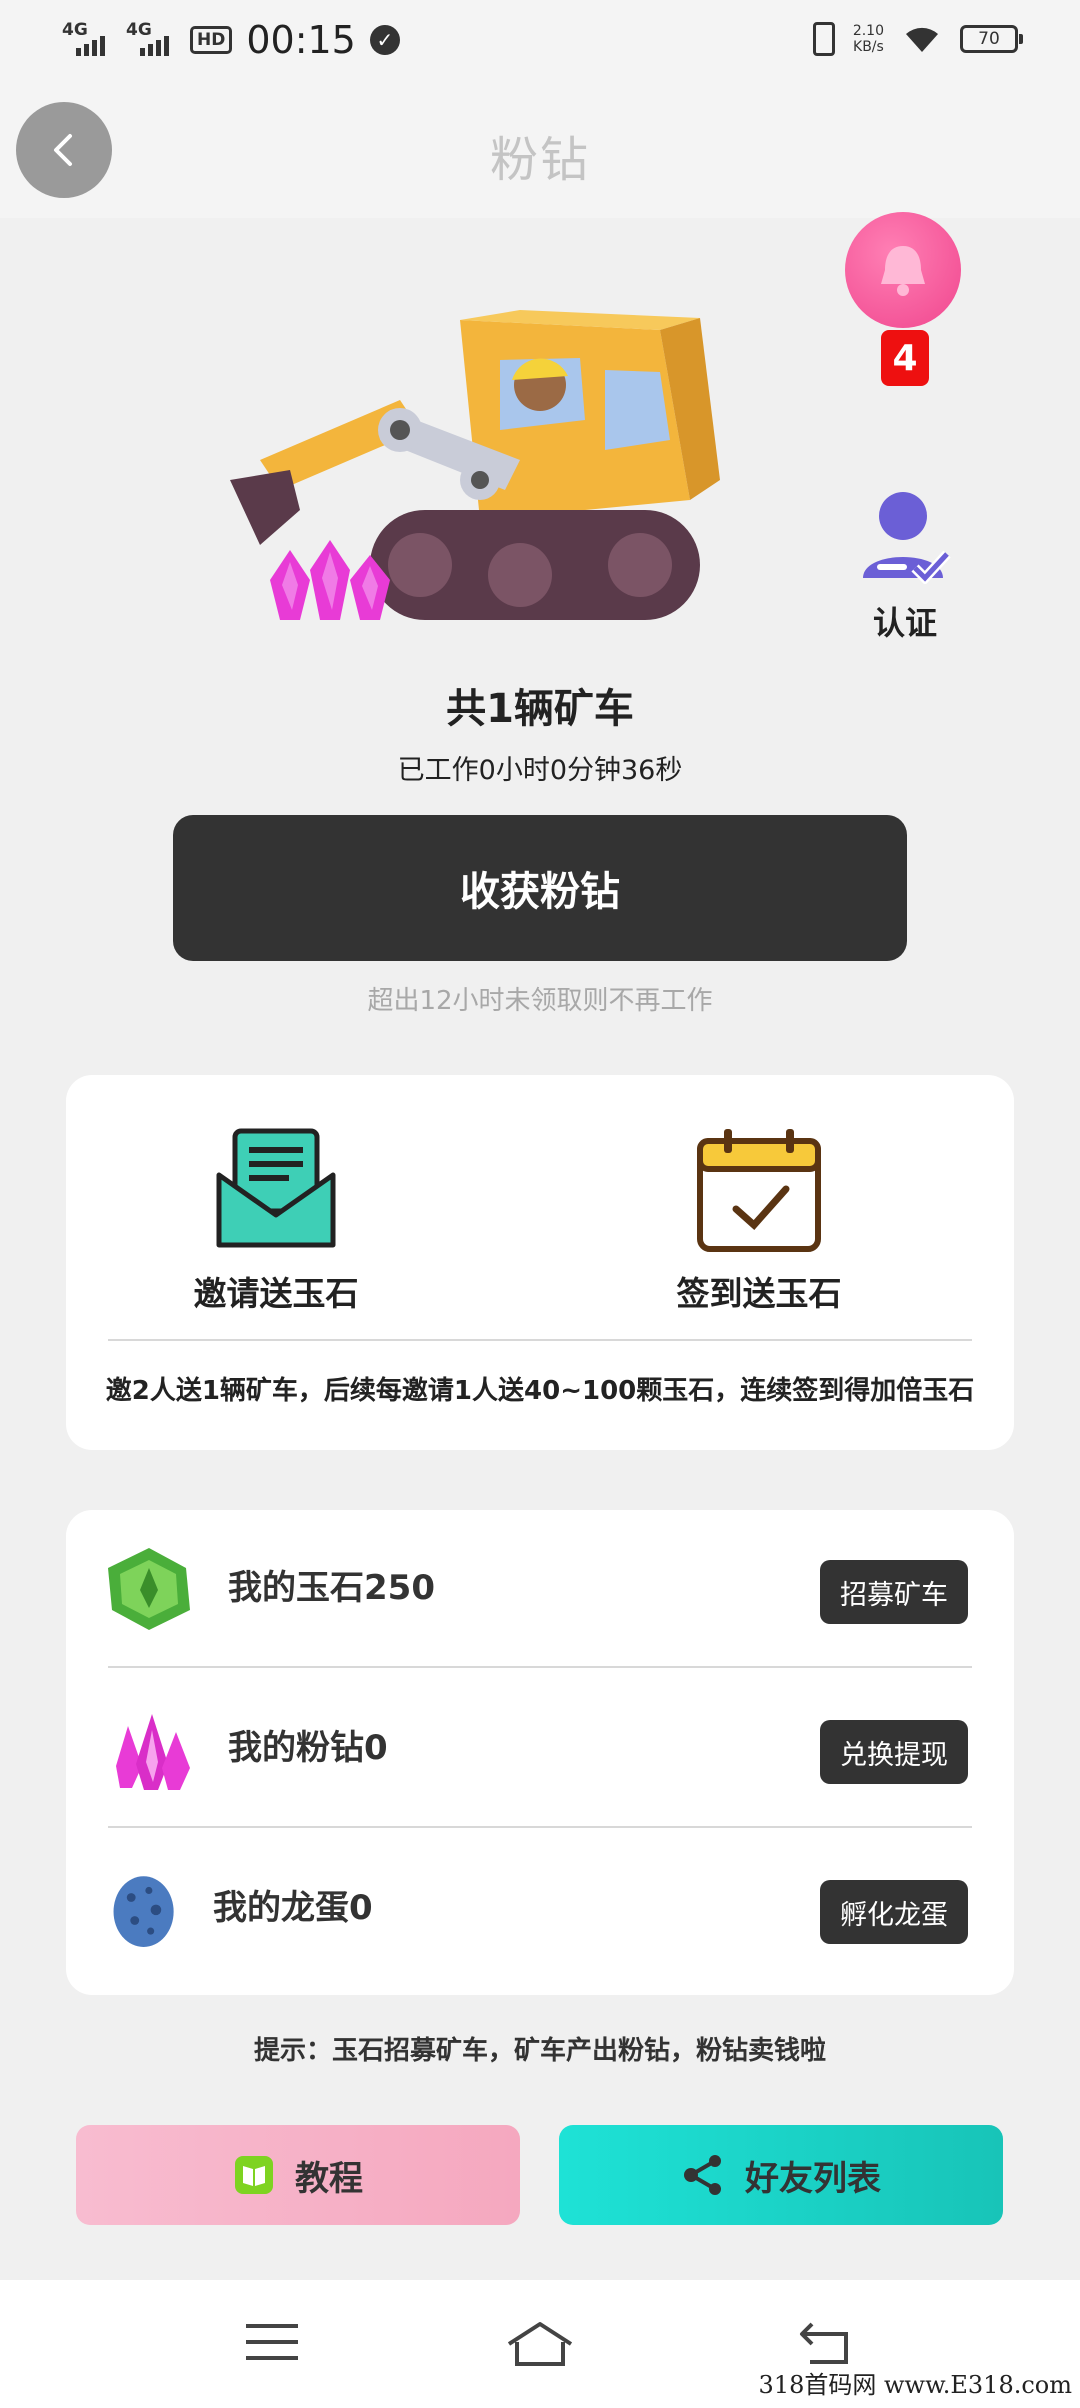  Describe the element at coordinates (922, 39) in the screenshot. I see `wifi-icon` at that location.